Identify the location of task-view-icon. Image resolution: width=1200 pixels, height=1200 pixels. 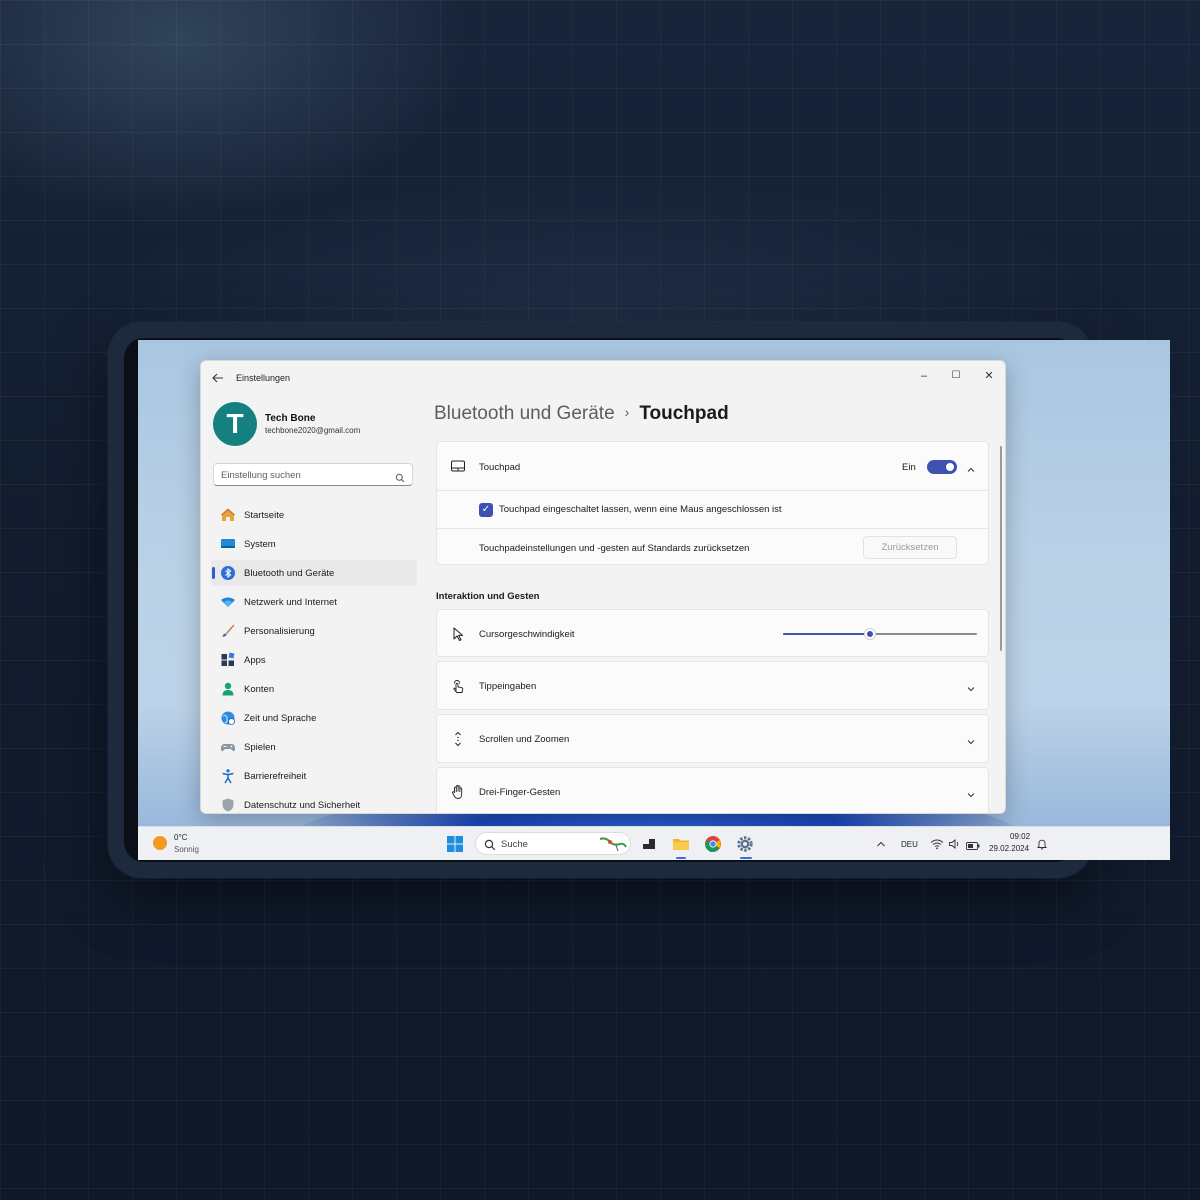
(649, 844).